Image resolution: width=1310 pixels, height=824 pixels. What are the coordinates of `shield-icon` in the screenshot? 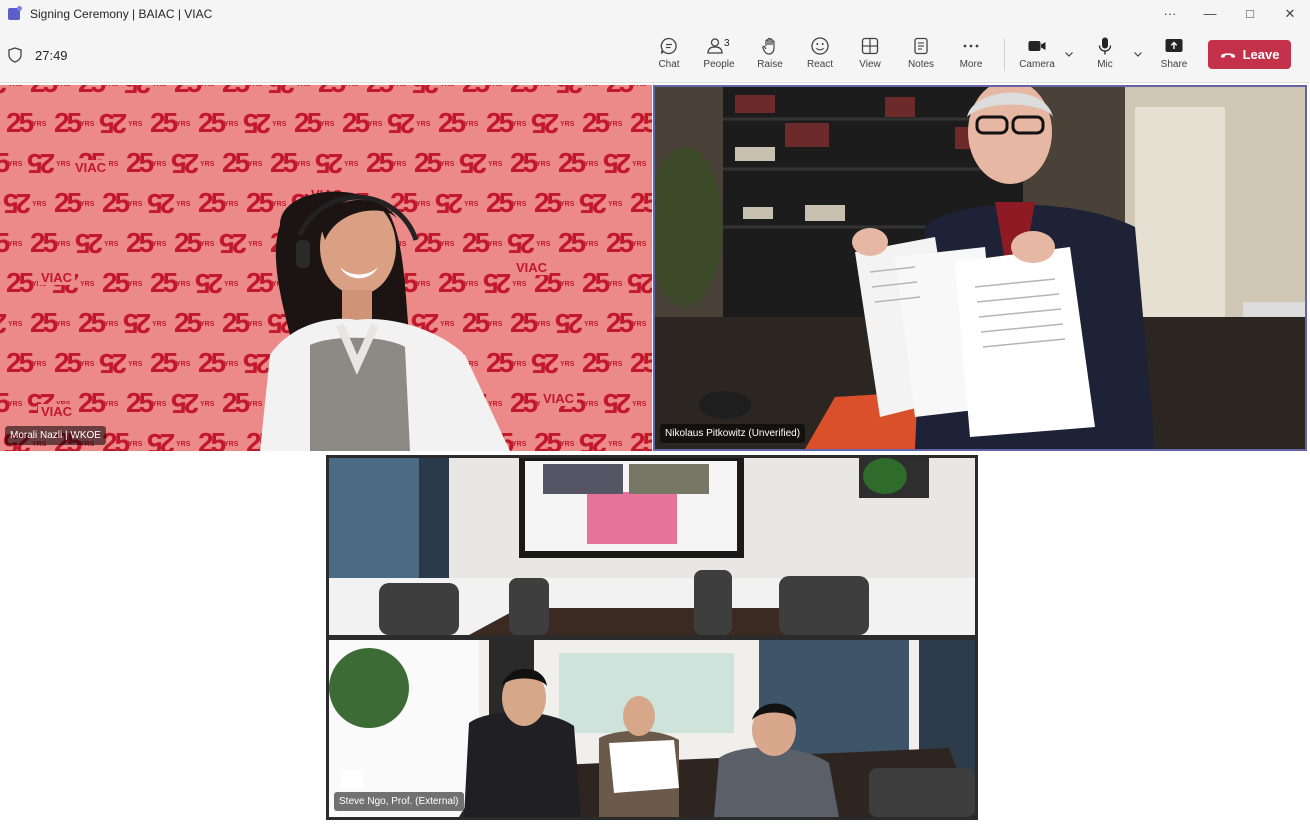 It's located at (15, 55).